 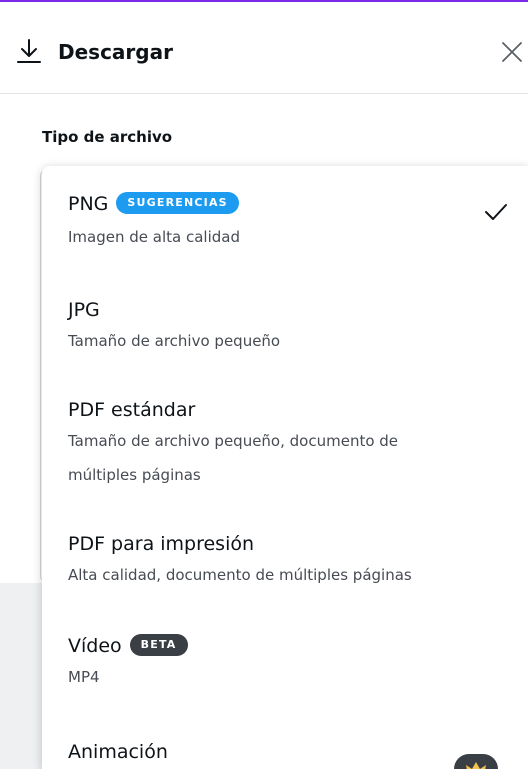 I want to click on beta-badge: BETA, so click(x=158, y=644).